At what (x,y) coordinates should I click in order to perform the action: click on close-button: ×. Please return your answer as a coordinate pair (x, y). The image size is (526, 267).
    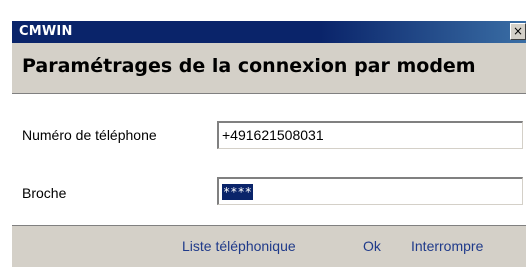
    Looking at the image, I should click on (518, 31).